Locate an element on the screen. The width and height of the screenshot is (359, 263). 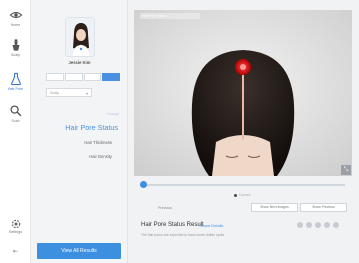
rail-item-settings: Settings is located at coordinates (15, 226).